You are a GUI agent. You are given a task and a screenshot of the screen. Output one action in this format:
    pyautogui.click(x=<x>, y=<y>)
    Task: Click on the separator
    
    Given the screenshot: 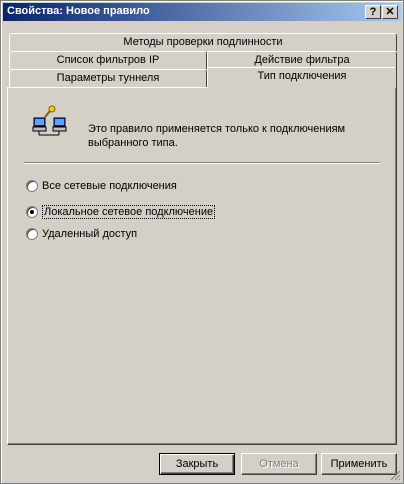 What is the action you would take?
    pyautogui.click(x=202, y=163)
    